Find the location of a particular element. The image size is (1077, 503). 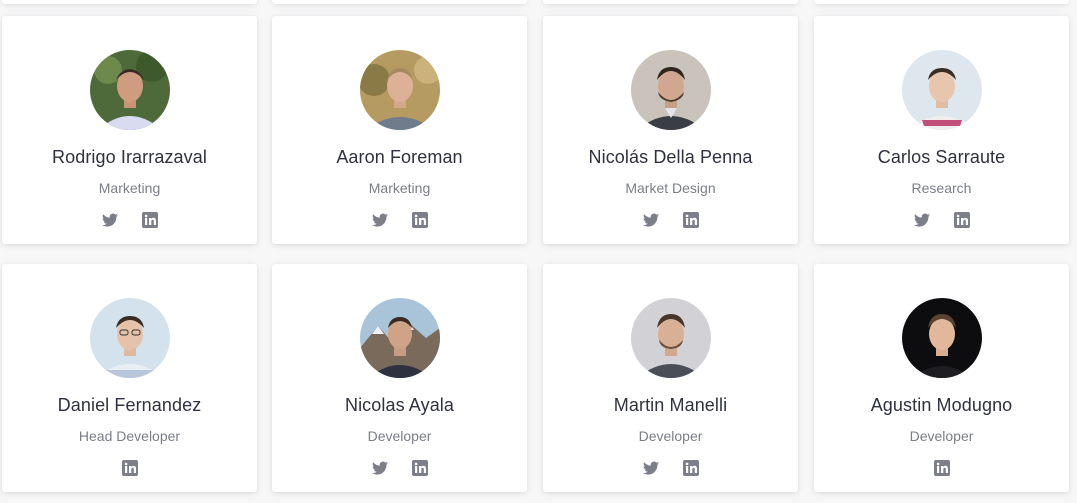

member-role: Head Developer is located at coordinates (129, 436).